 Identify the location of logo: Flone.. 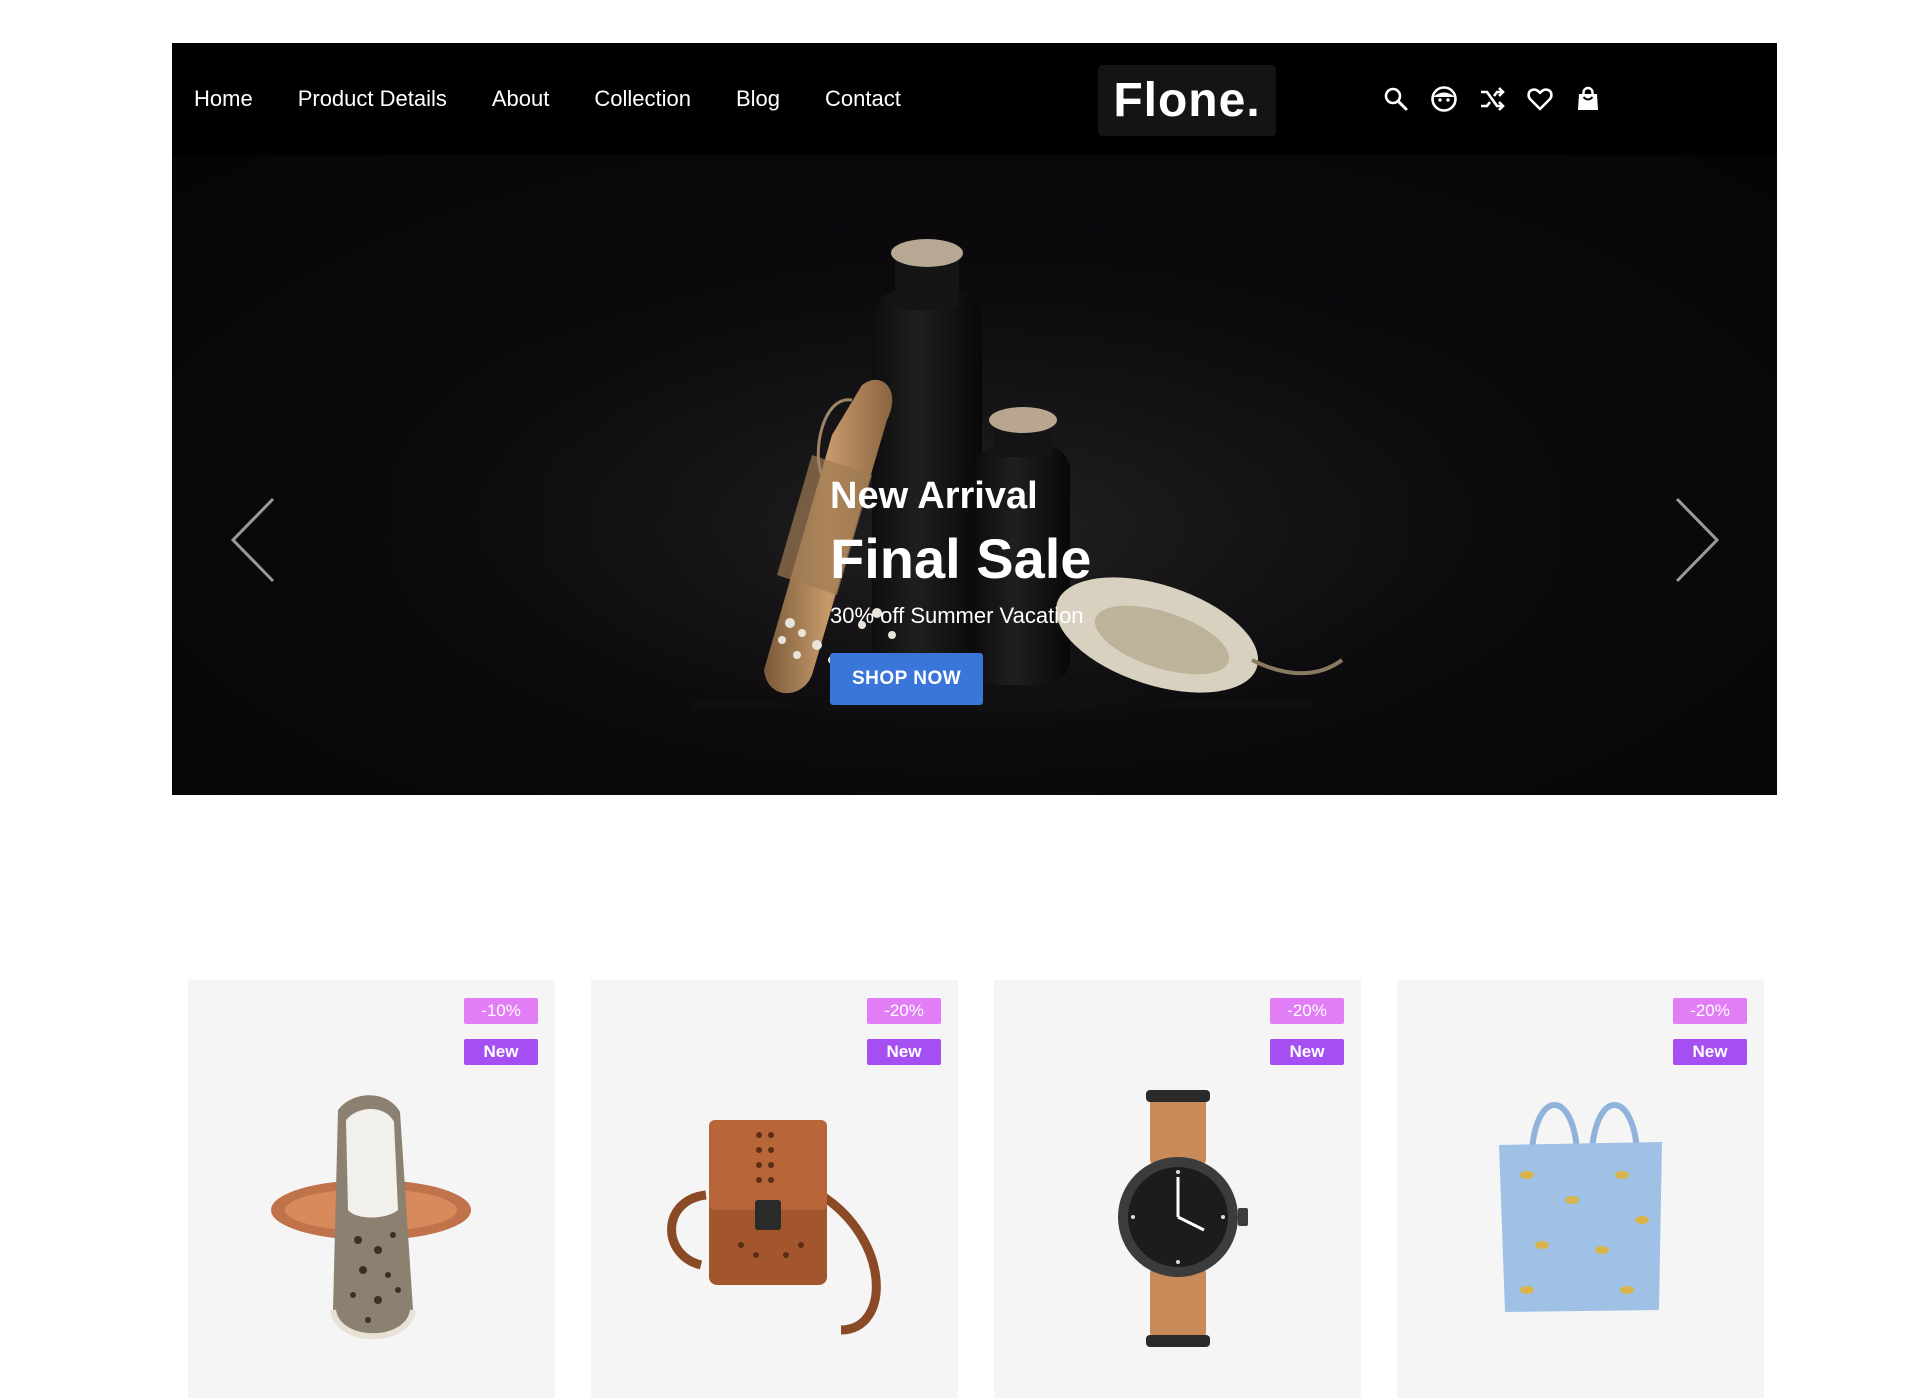
(1187, 100).